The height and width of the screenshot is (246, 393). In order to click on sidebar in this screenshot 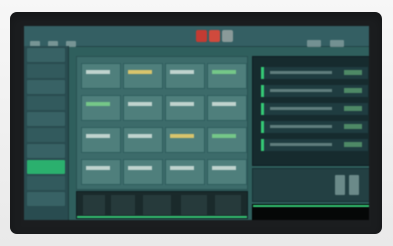, I will do `click(46, 133)`.